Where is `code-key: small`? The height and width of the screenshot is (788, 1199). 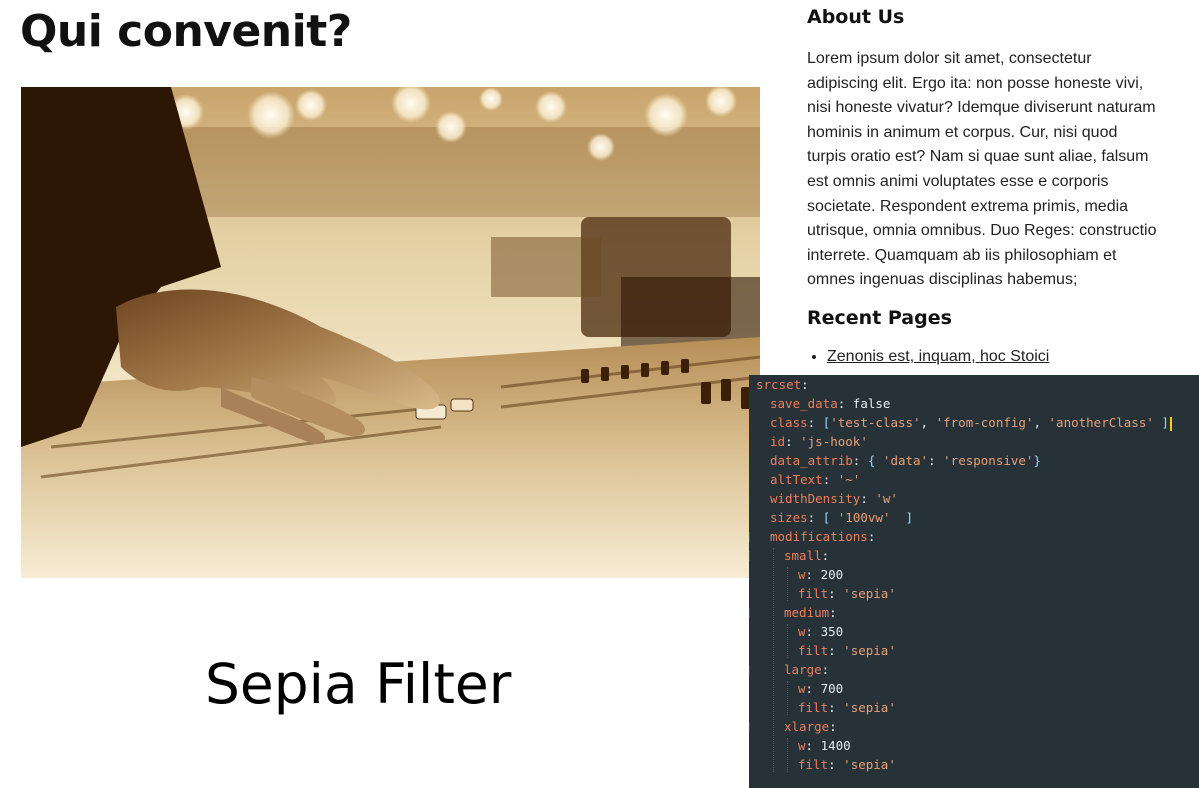
code-key: small is located at coordinates (803, 555).